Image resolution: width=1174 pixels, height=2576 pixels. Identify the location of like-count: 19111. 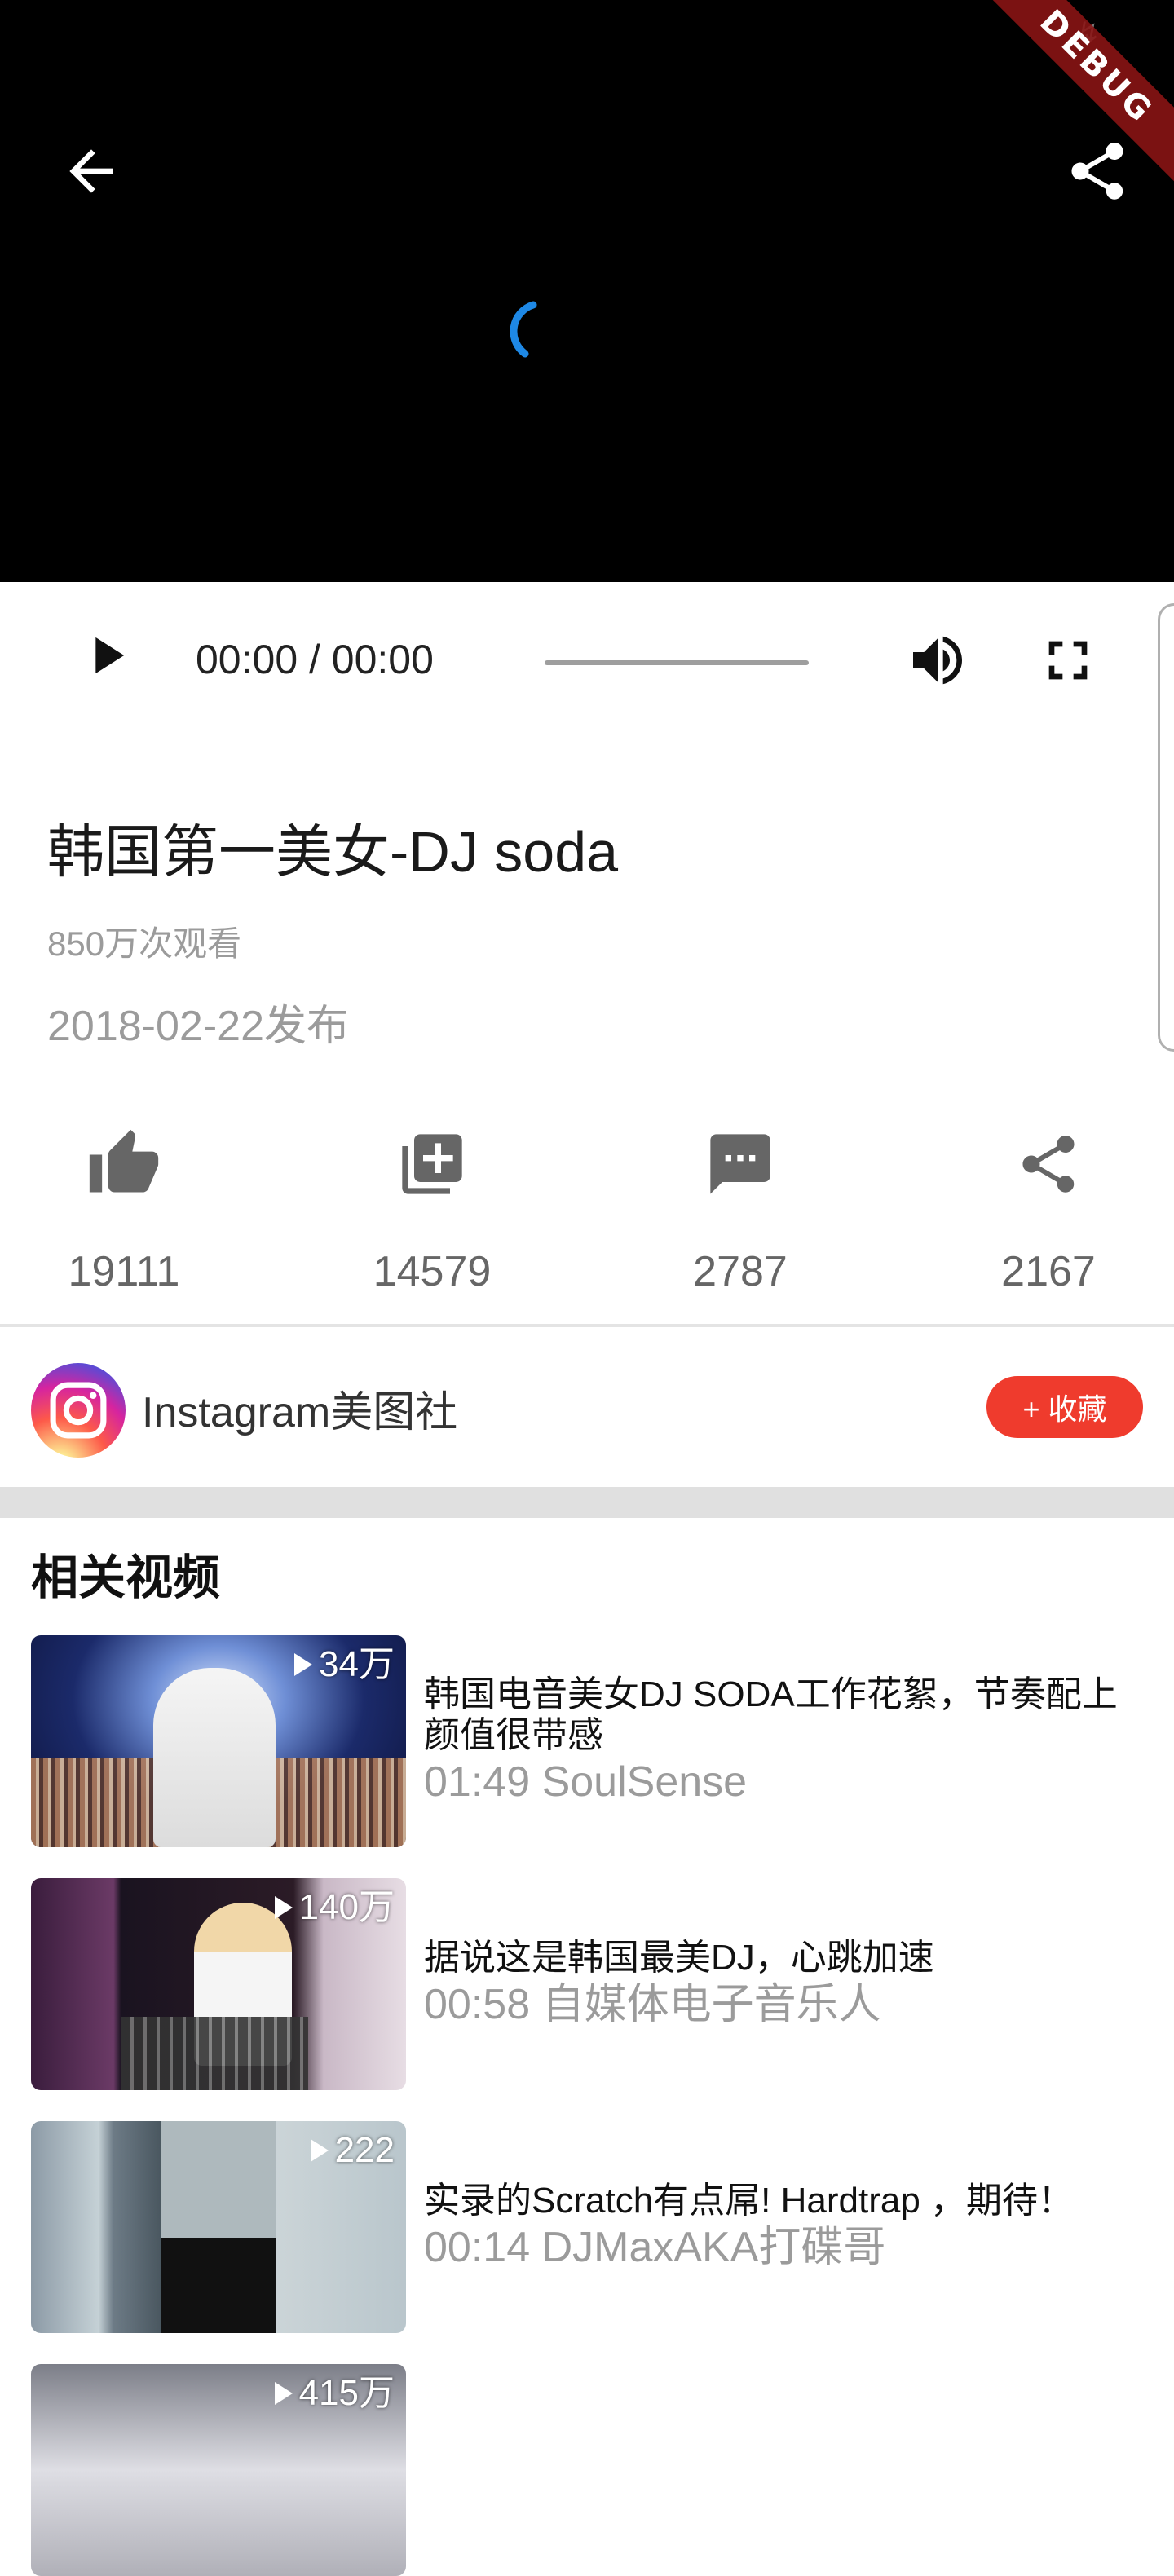
(124, 1271).